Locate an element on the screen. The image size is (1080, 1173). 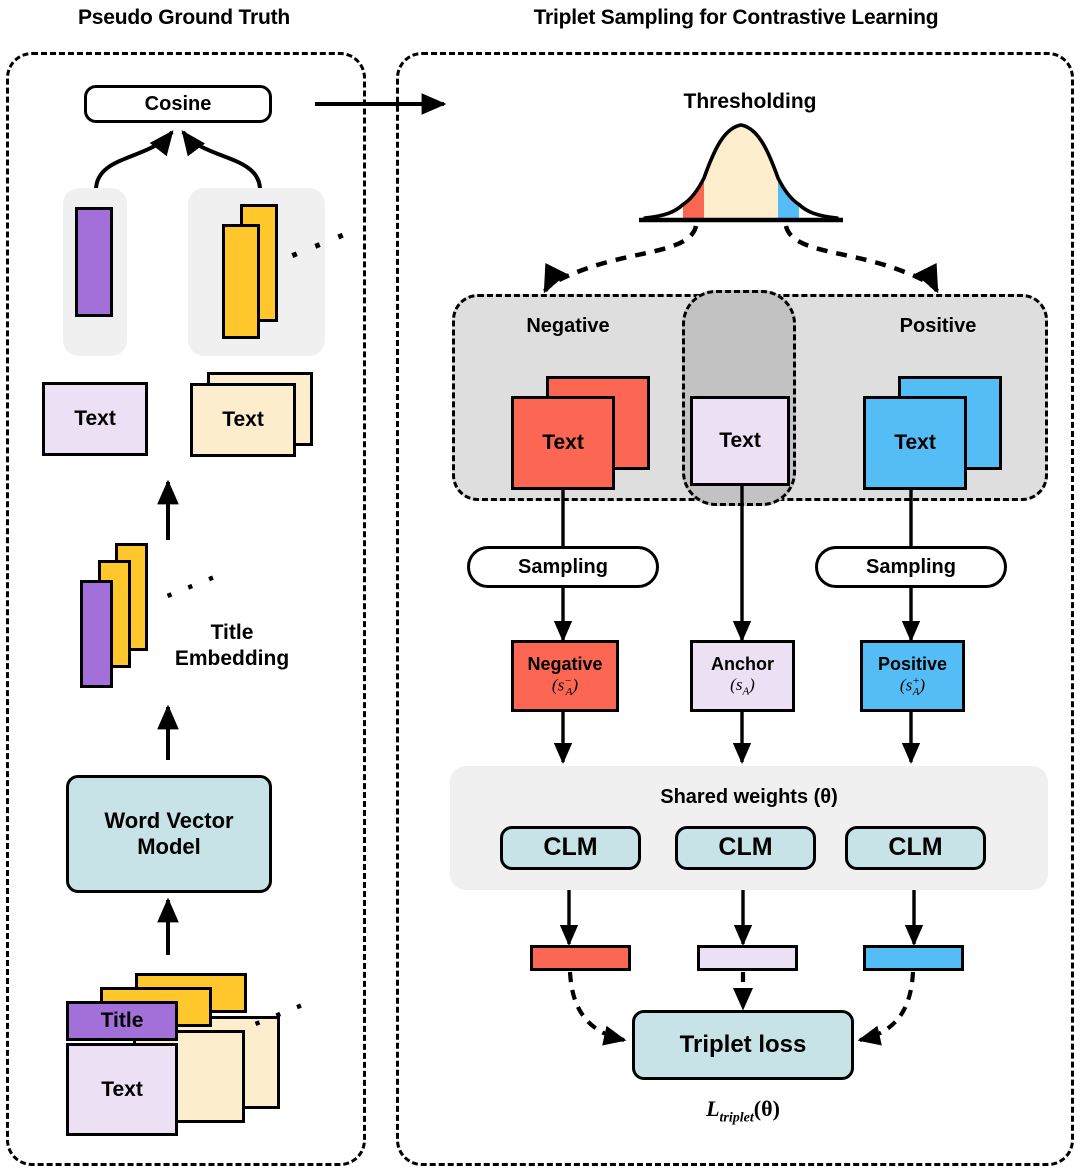
positive-text-card-label: Text is located at coordinates (915, 442).